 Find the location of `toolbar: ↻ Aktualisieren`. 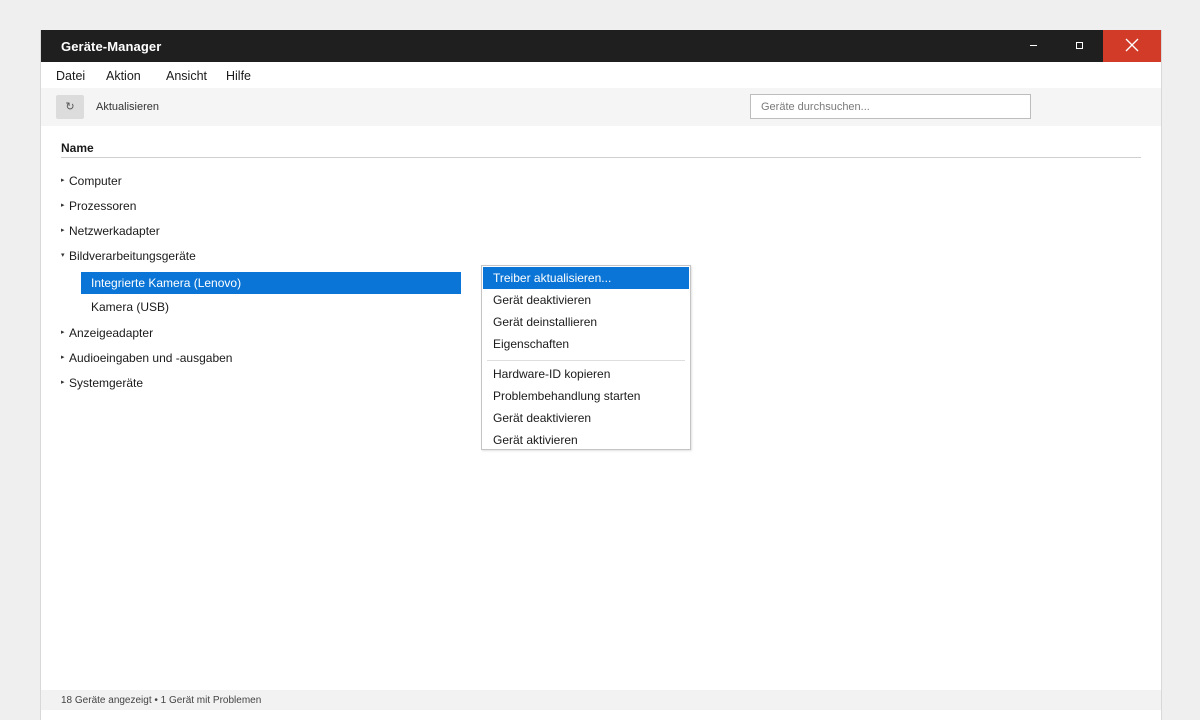

toolbar: ↻ Aktualisieren is located at coordinates (601, 107).